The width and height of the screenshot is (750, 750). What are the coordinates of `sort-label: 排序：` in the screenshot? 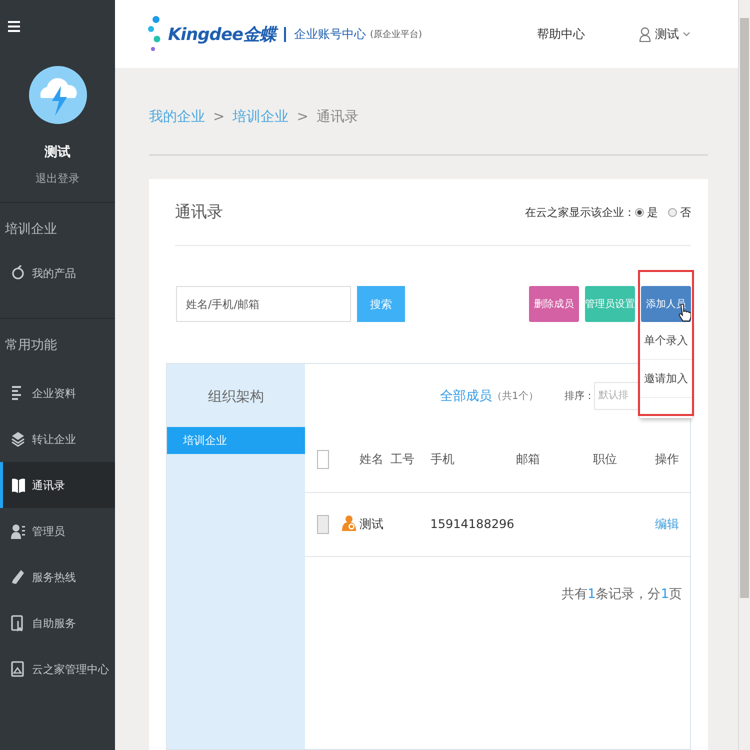 It's located at (579, 396).